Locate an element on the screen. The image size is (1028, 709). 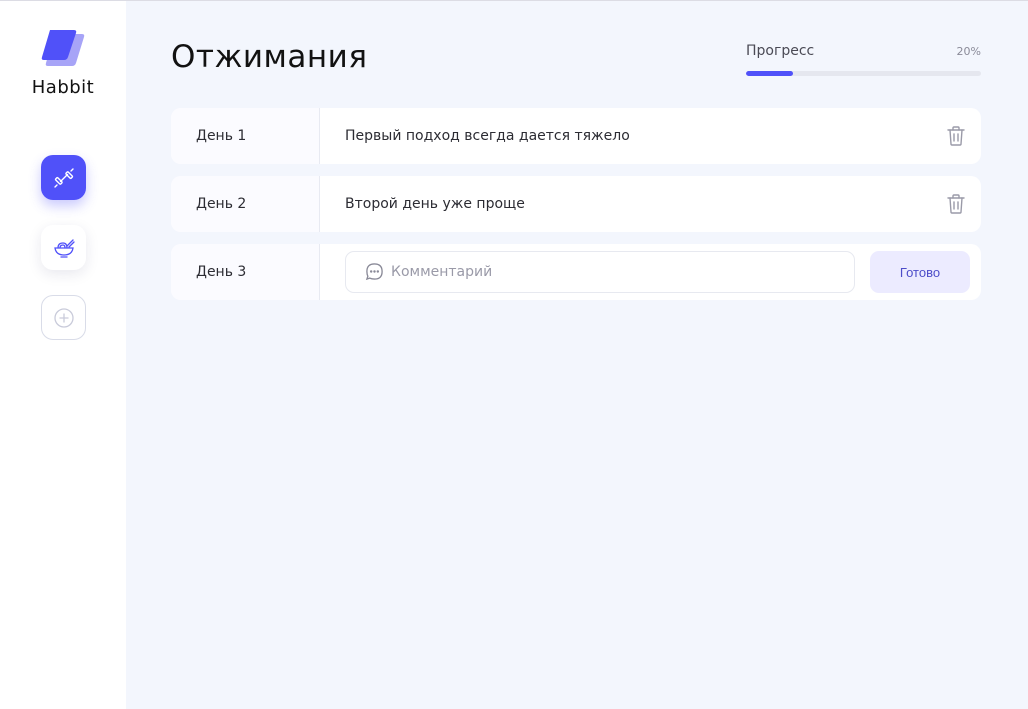
day-comment: Первый подход всегда дается тяжело is located at coordinates (487, 136).